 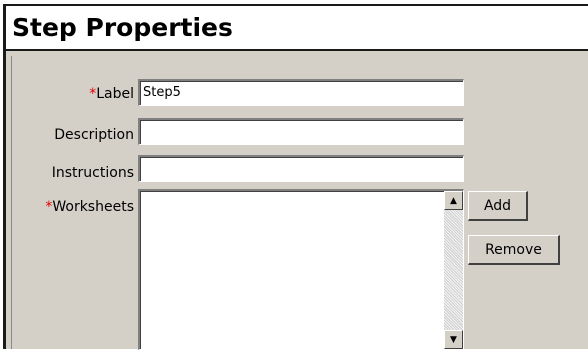 I want to click on worksheets-field-label: *Worksheets, so click(x=89, y=207).